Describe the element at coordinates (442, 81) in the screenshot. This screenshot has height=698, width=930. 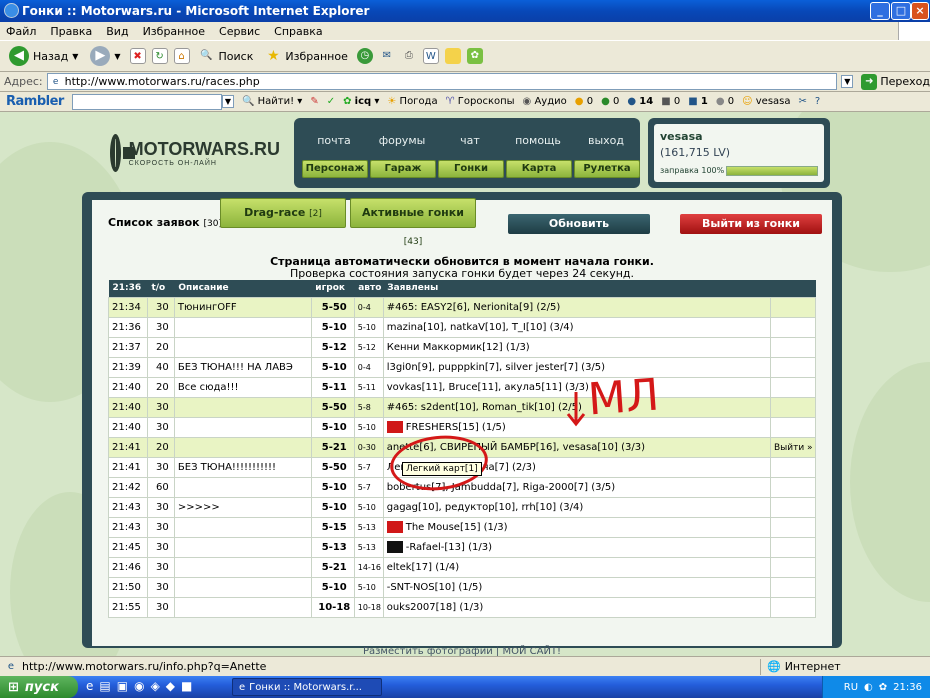
I see `address-input: e http://www.motorwars.ru/races.php` at that location.